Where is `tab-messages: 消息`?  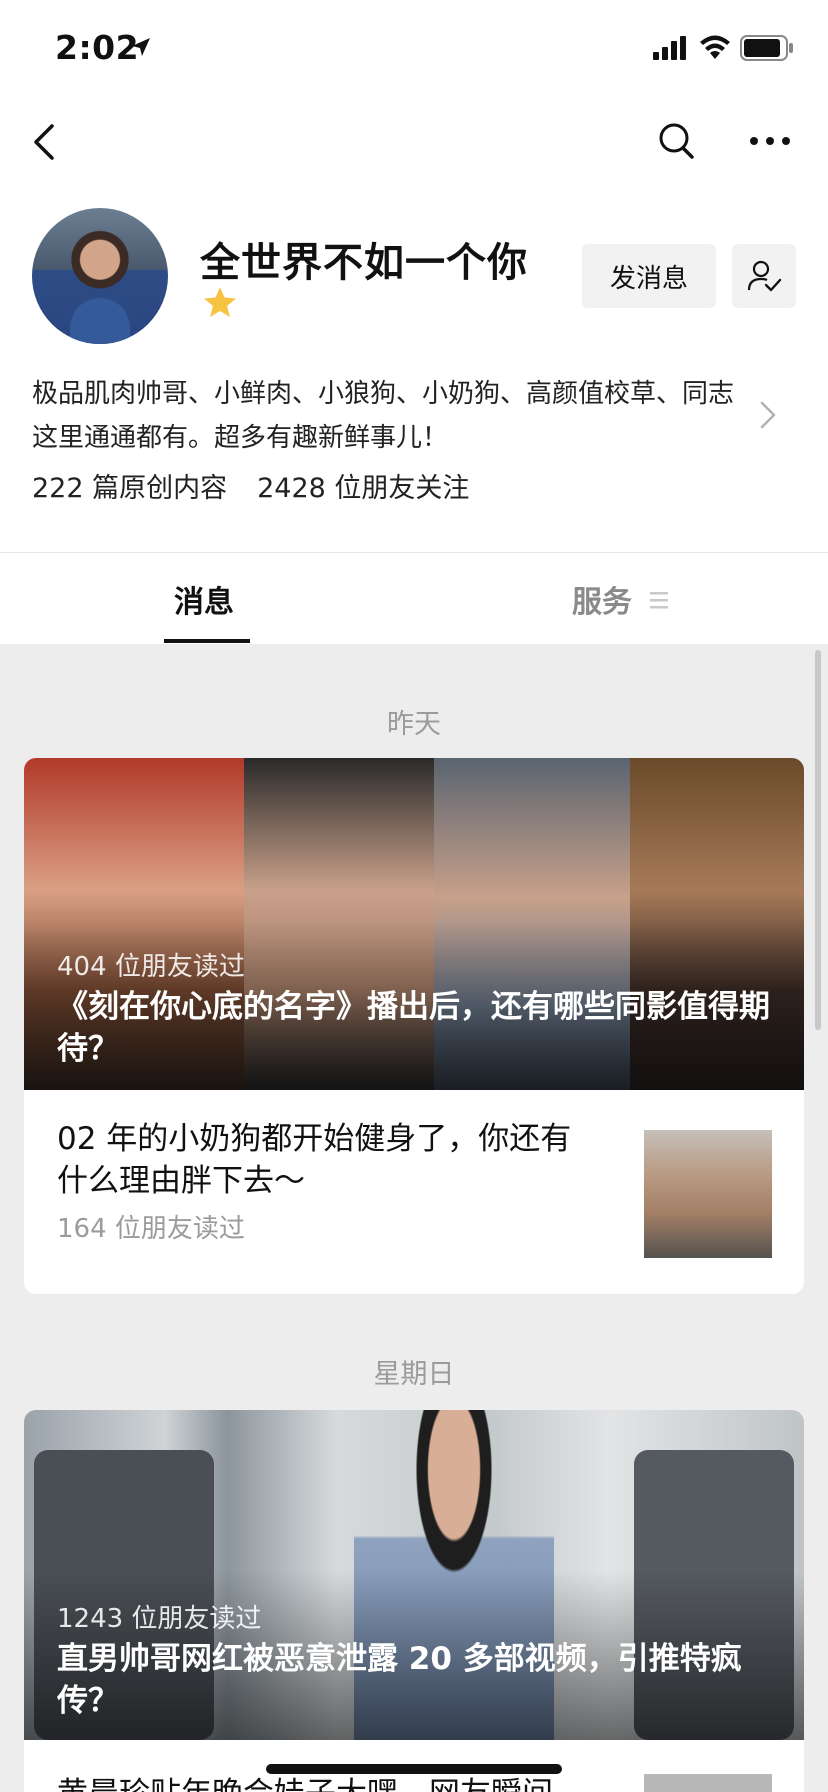
tab-messages: 消息 is located at coordinates (204, 599).